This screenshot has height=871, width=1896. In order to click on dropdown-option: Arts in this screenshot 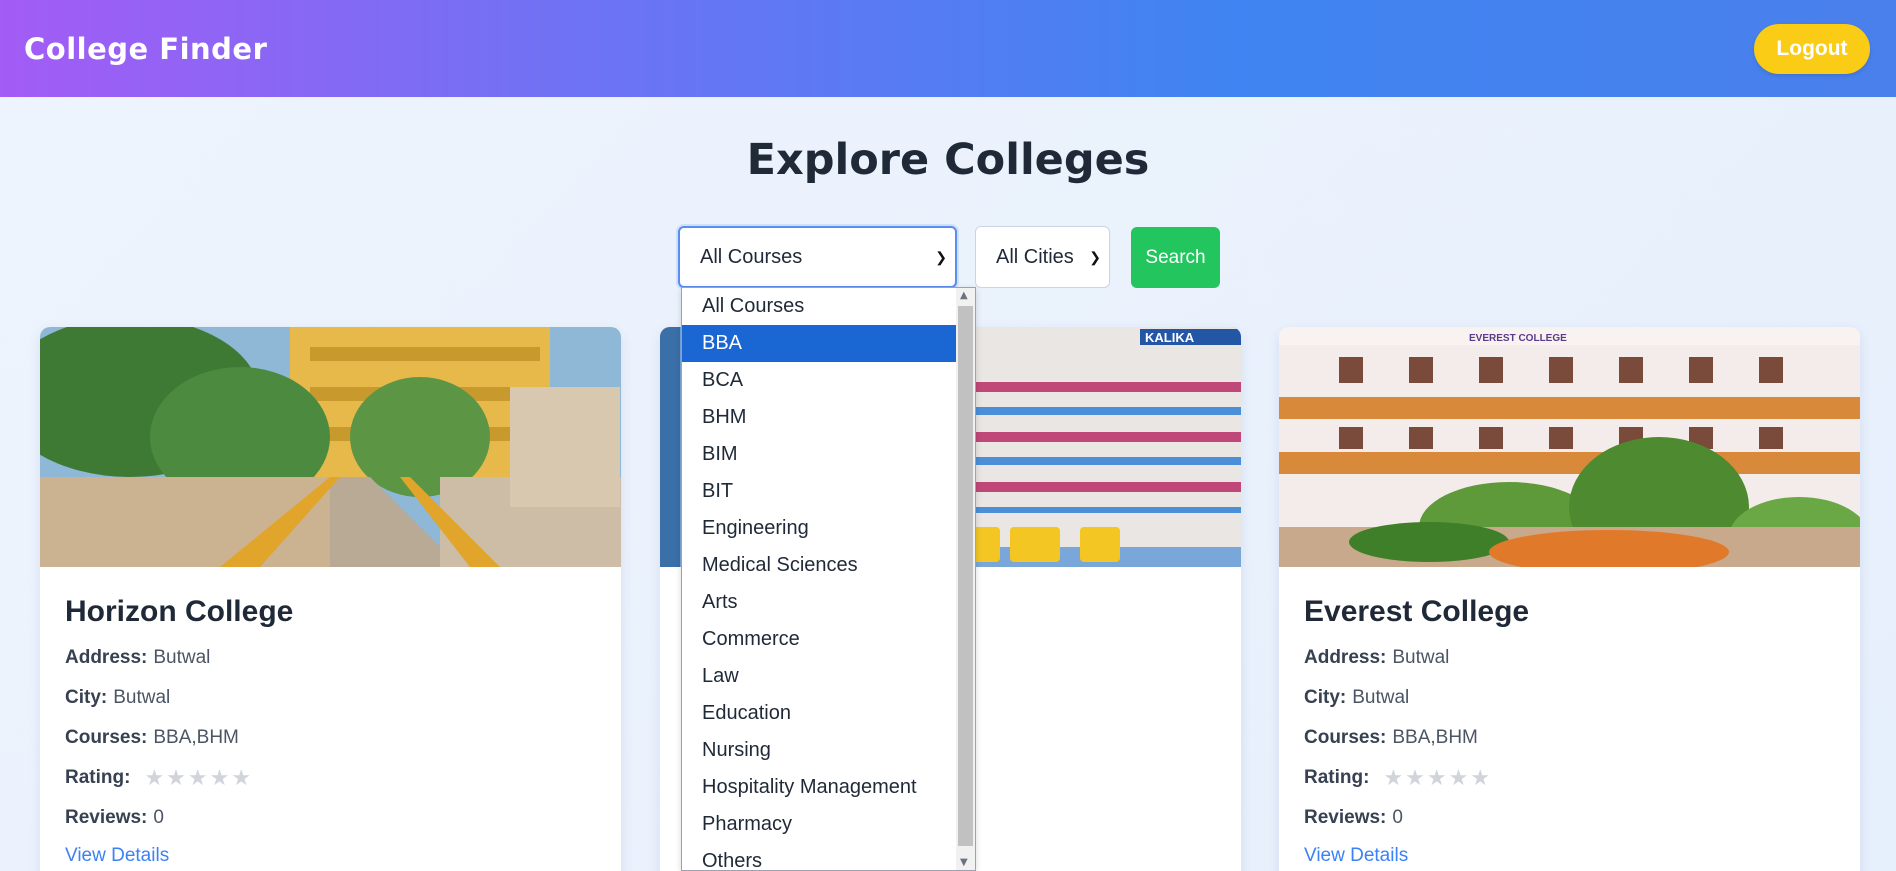, I will do `click(819, 602)`.